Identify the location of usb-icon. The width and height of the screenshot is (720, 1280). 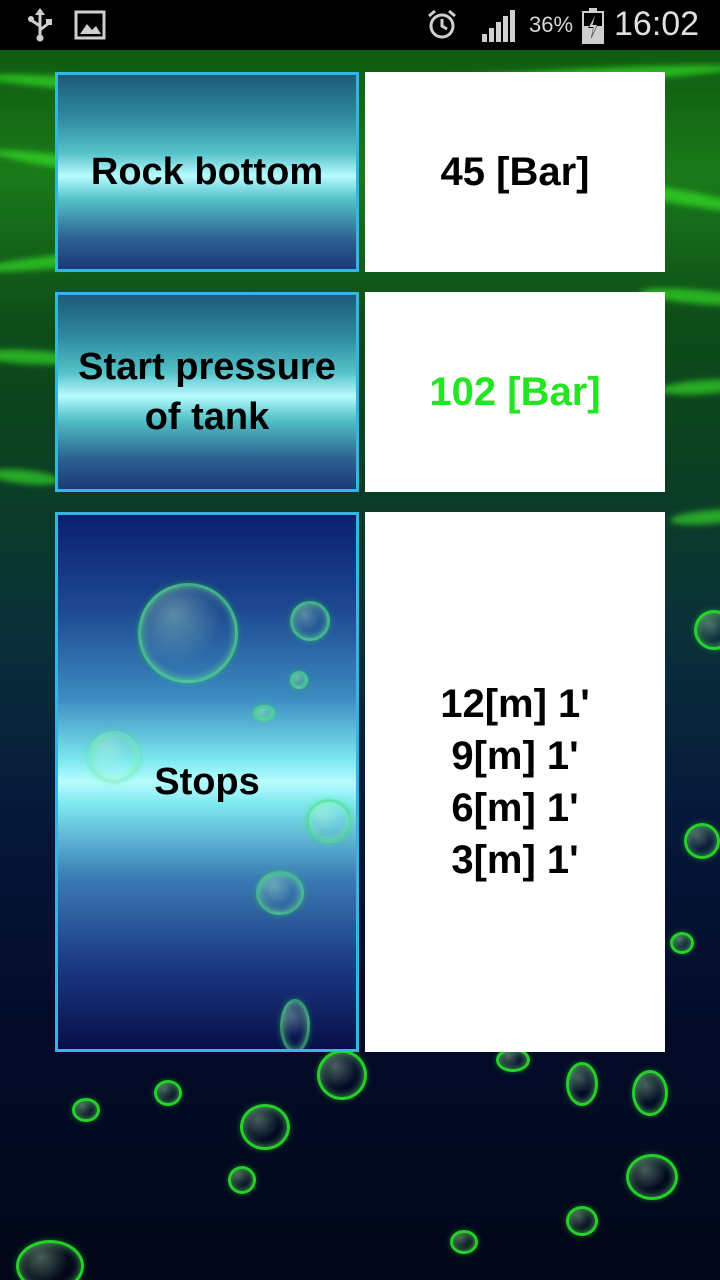
(40, 27).